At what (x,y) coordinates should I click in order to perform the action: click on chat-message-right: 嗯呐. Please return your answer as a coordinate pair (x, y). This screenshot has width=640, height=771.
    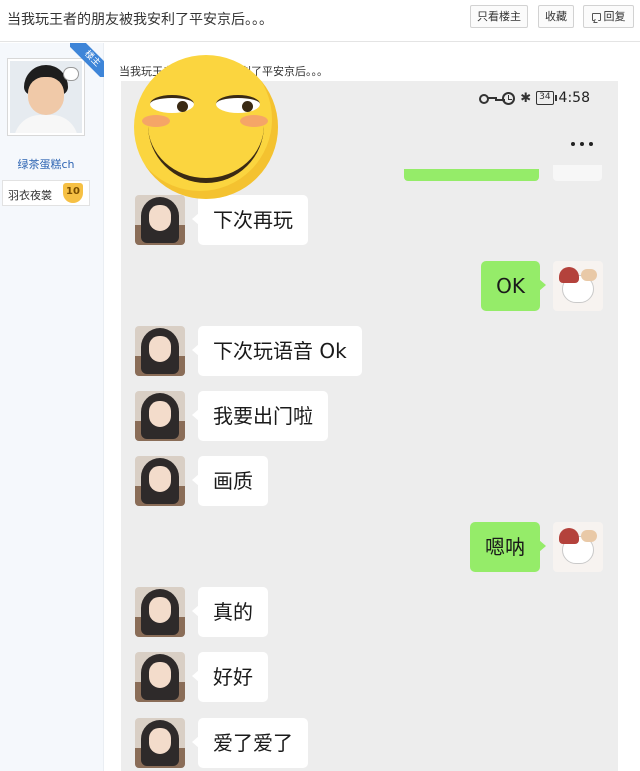
    Looking at the image, I should click on (368, 547).